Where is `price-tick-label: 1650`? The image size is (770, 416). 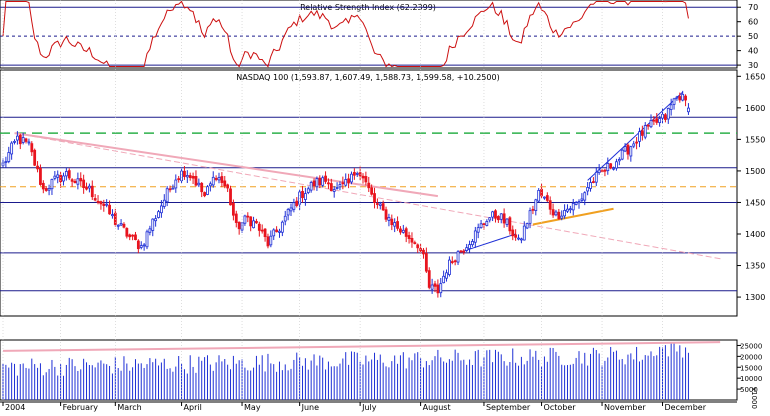
price-tick-label: 1650 is located at coordinates (755, 76).